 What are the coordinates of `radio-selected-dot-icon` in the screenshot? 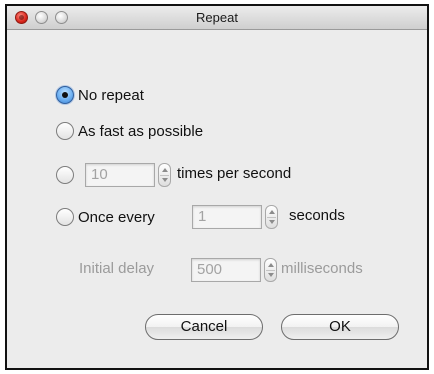 It's located at (65, 95).